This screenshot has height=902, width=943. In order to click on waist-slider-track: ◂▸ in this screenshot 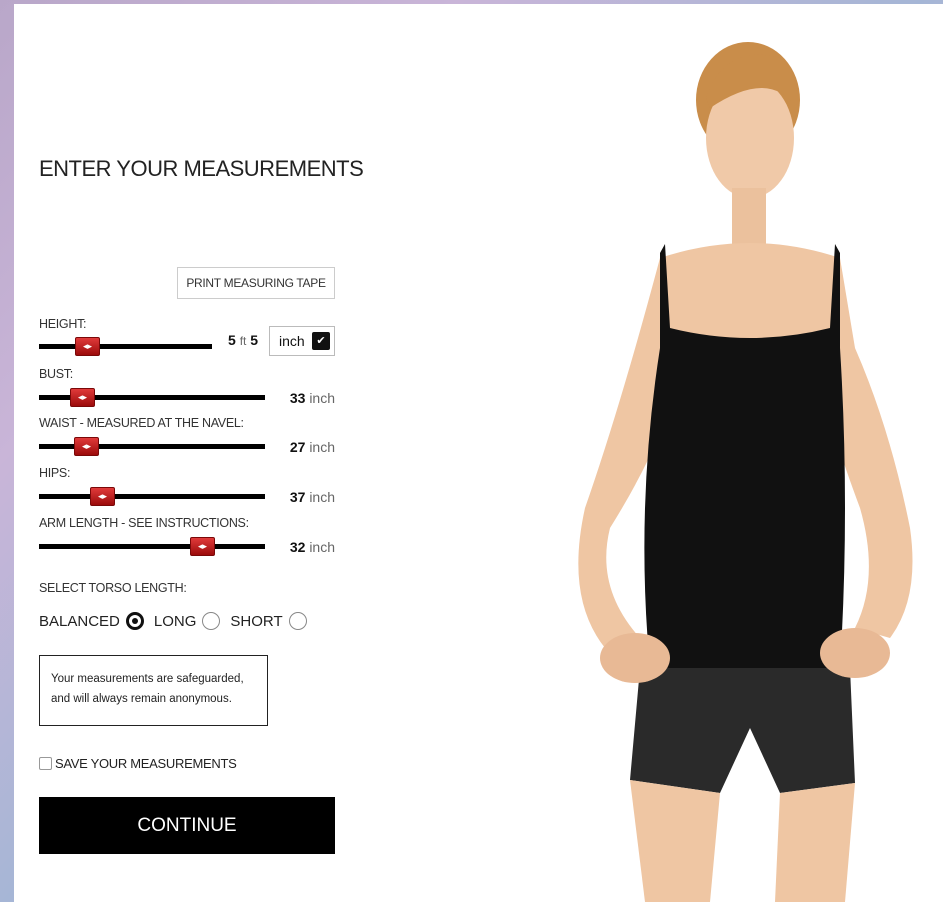, I will do `click(152, 446)`.